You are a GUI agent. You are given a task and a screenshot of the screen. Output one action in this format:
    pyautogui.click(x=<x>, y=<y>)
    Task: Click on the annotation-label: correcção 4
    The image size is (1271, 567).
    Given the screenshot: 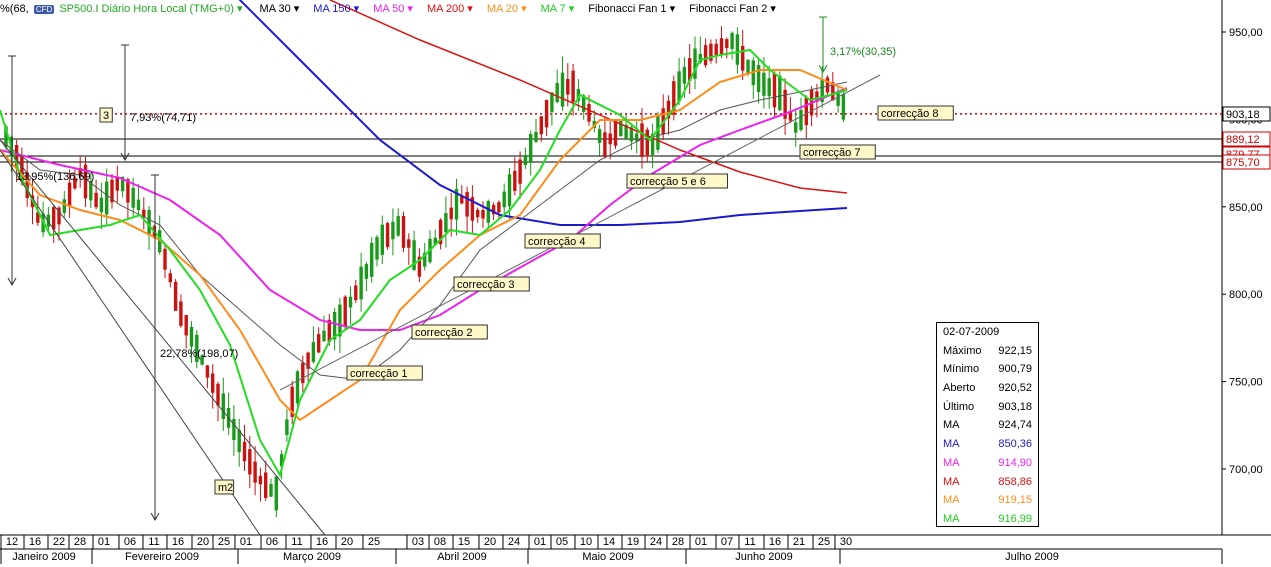 What is the action you would take?
    pyautogui.click(x=556, y=242)
    